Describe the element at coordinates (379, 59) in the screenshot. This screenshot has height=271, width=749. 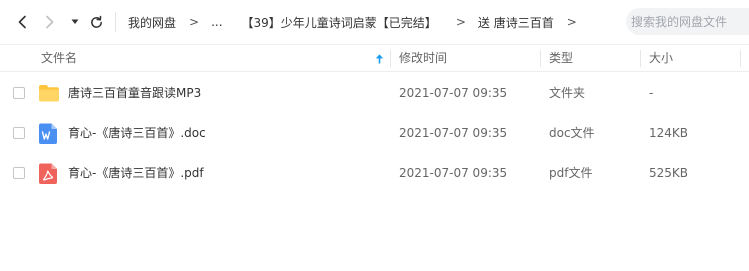
I see `sort-ascending-icon` at that location.